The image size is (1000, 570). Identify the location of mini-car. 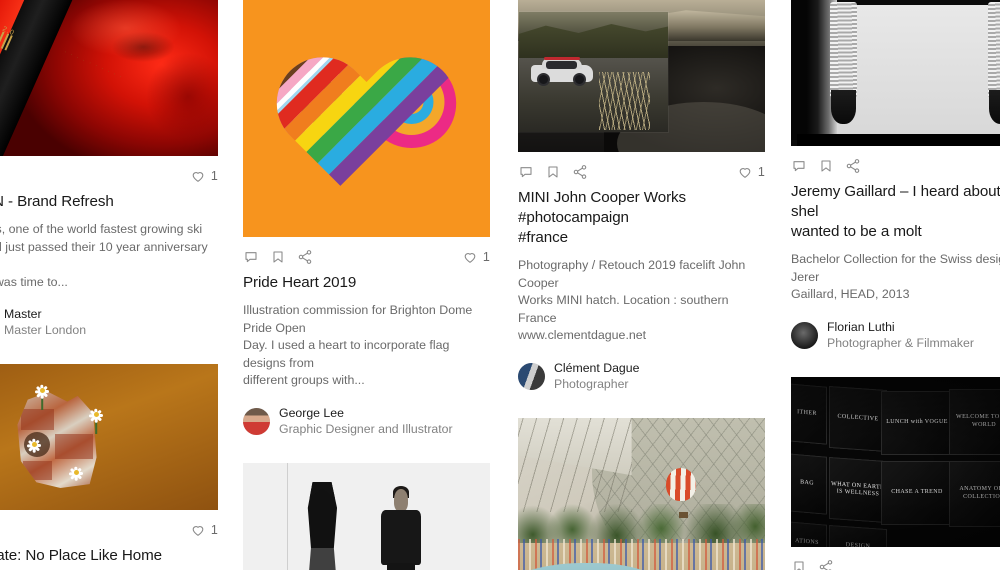
(562, 71).